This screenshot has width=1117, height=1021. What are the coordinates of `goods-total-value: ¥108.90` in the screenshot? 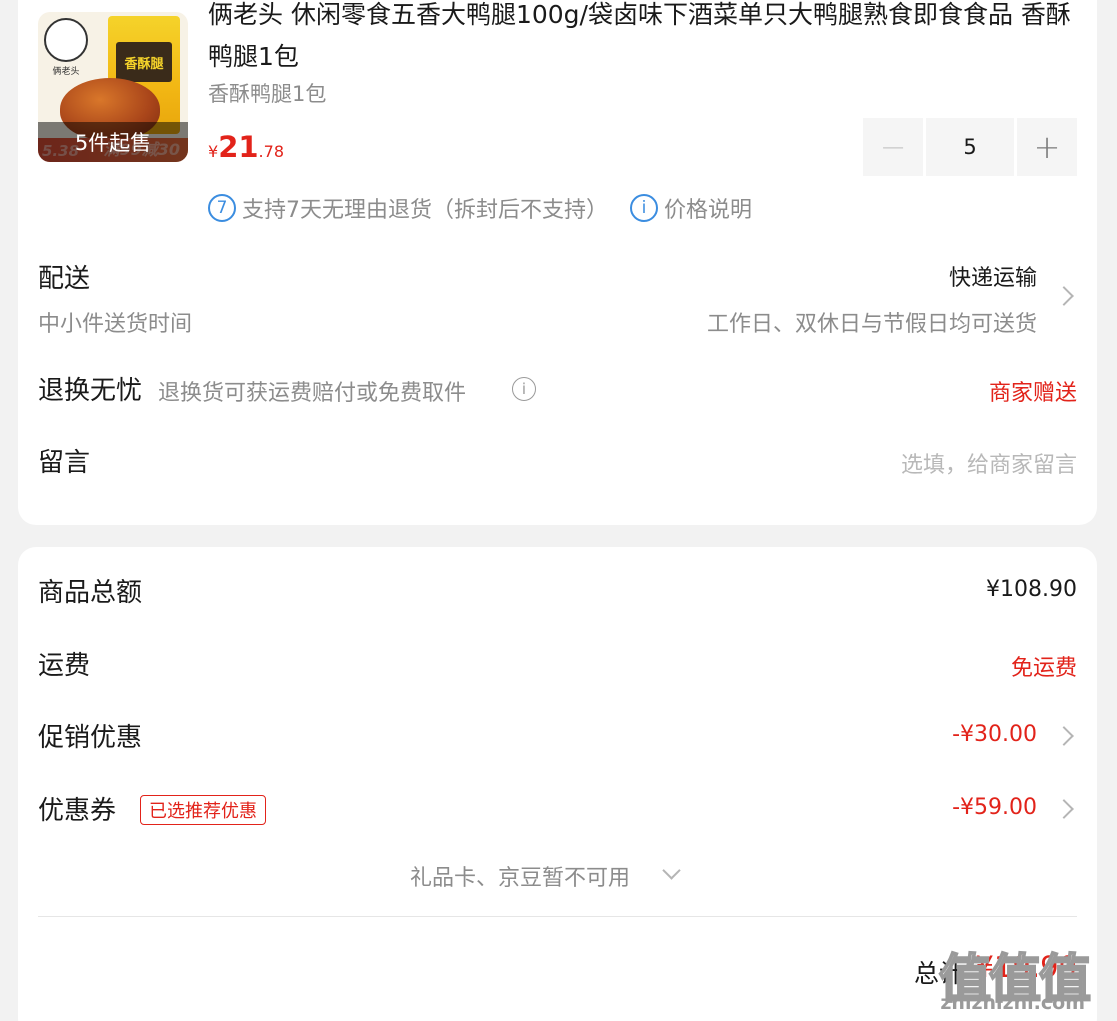 It's located at (1031, 589).